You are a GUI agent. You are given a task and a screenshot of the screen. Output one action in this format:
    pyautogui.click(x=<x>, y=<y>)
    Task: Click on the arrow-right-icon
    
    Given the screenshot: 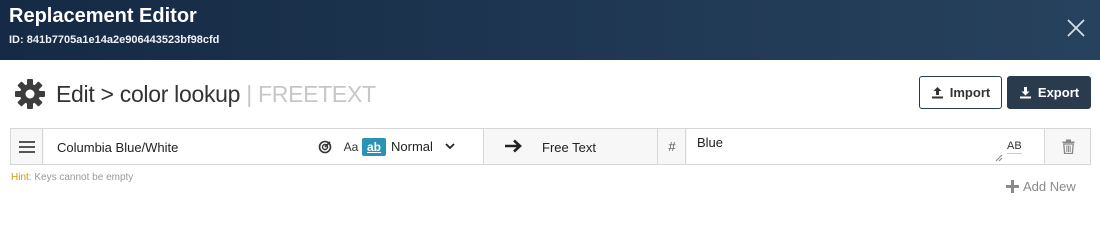 What is the action you would take?
    pyautogui.click(x=513, y=146)
    